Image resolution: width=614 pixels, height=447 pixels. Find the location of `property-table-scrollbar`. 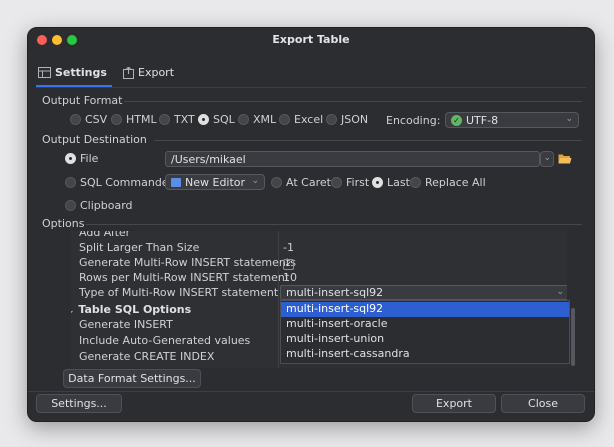

property-table-scrollbar is located at coordinates (573, 337).